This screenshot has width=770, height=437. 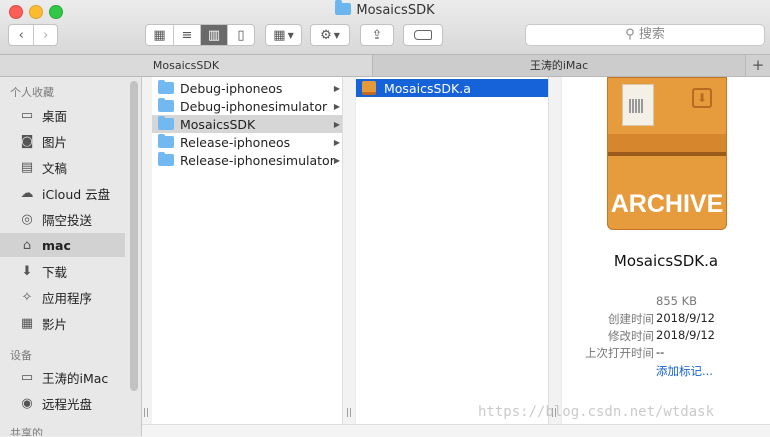 I want to click on share-button: ⇪, so click(x=377, y=35).